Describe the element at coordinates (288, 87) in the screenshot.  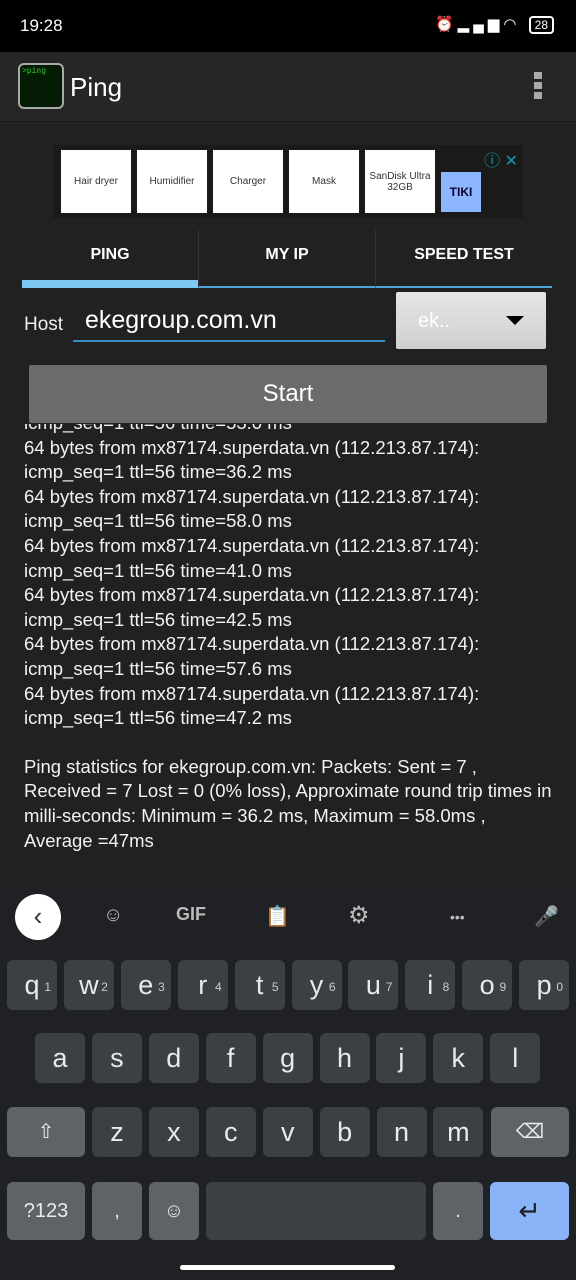
I see `app-bar: >ping Ping` at that location.